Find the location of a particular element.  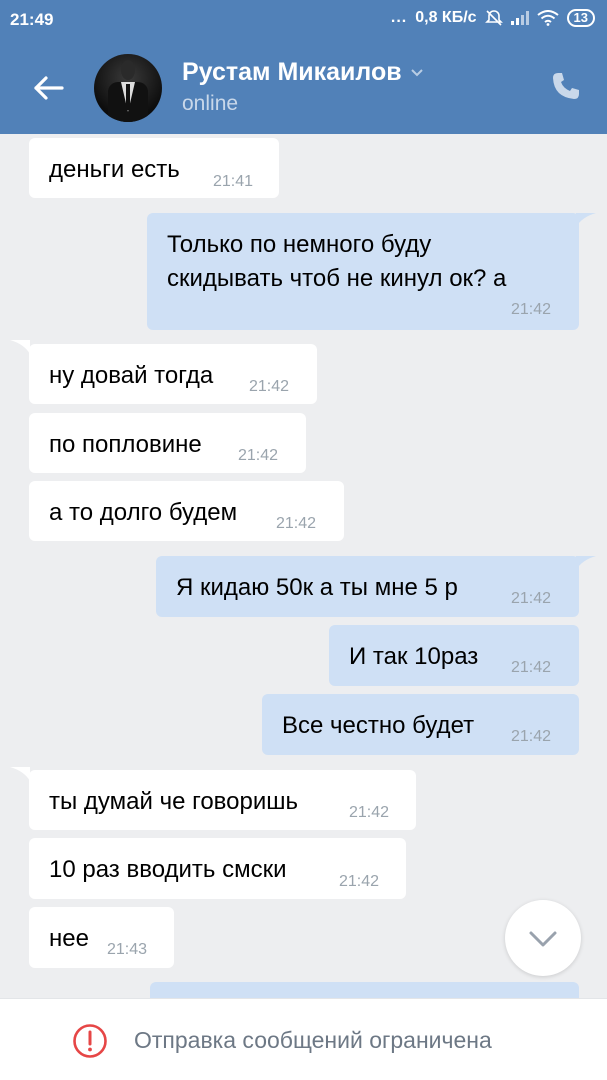

warning-icon is located at coordinates (90, 1041).